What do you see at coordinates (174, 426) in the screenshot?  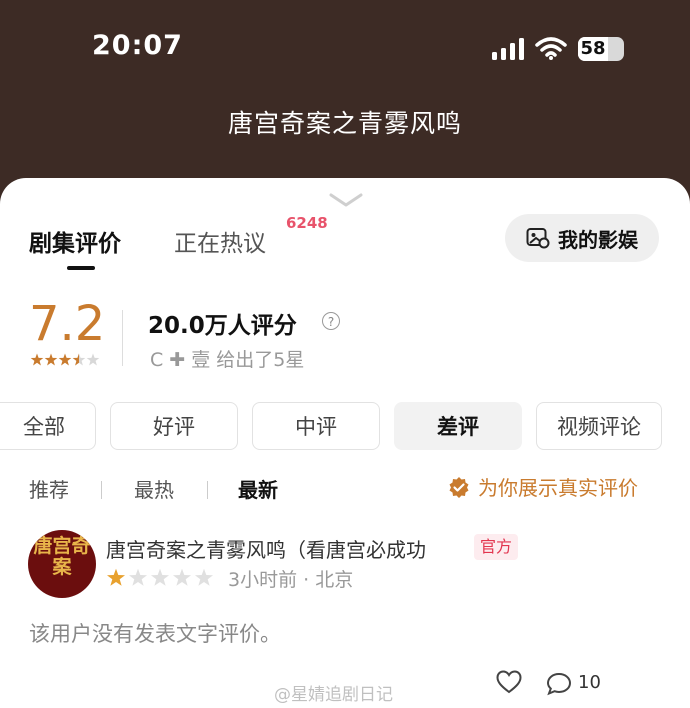 I see `filter-good: 好评` at bounding box center [174, 426].